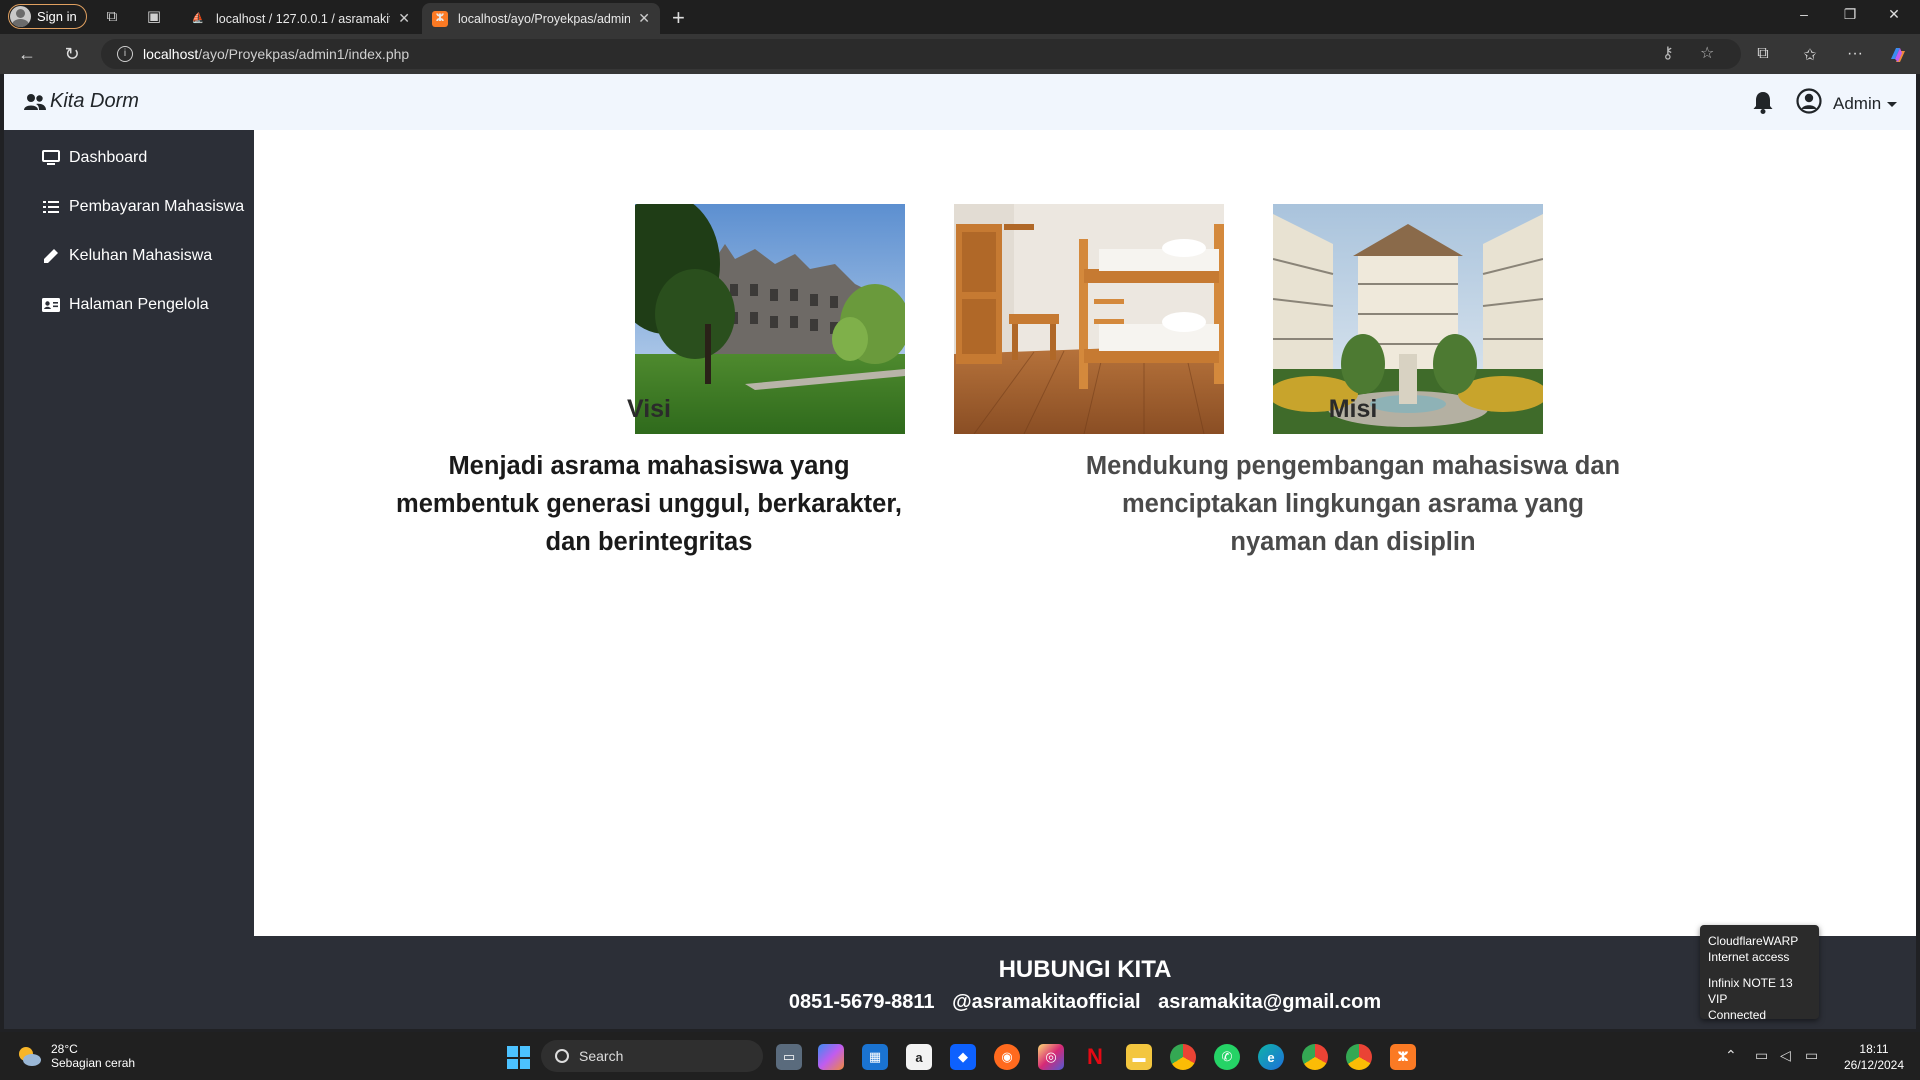 Image resolution: width=1920 pixels, height=1080 pixels. What do you see at coordinates (518, 1057) in the screenshot?
I see `start-button` at bounding box center [518, 1057].